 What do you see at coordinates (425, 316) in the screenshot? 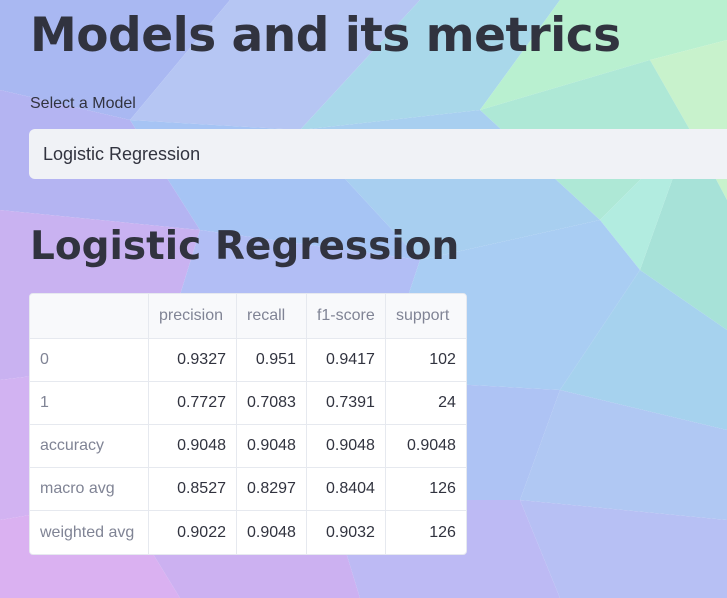
I see `column-header-support: support` at bounding box center [425, 316].